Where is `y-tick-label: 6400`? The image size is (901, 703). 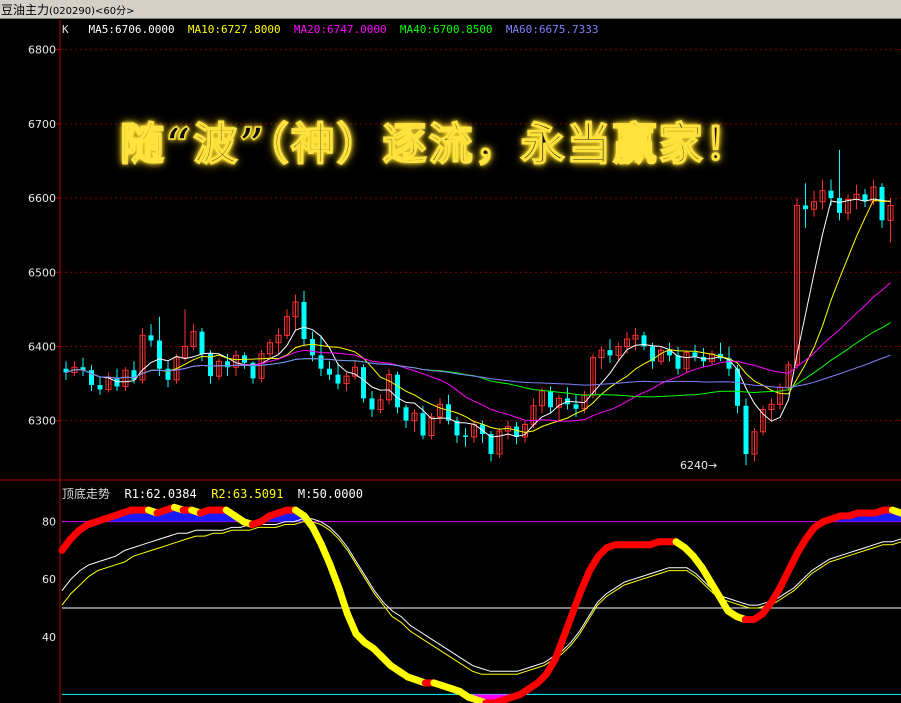 y-tick-label: 6400 is located at coordinates (42, 346).